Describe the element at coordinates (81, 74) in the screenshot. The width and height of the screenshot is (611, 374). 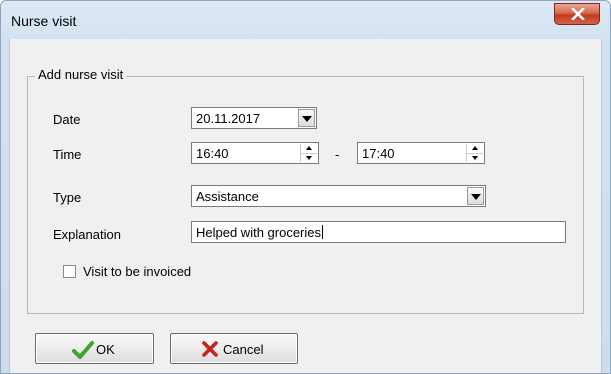
I see `group-legend: Add nurse visit` at that location.